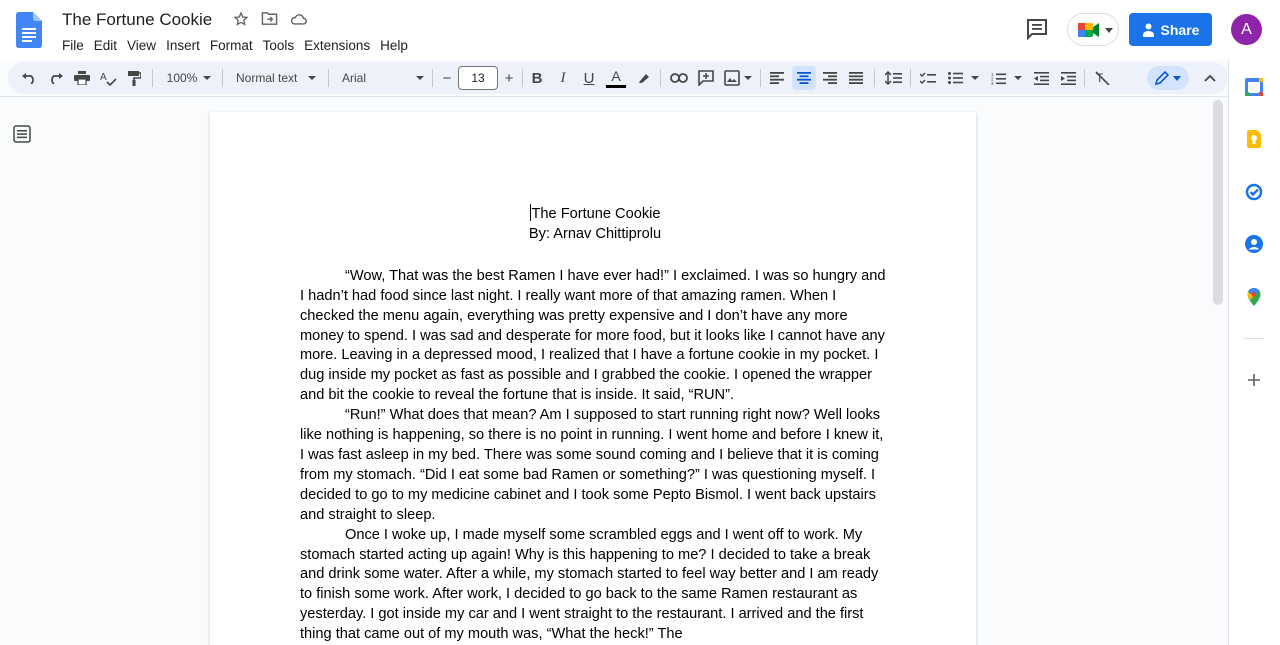 This screenshot has width=1280, height=645. Describe the element at coordinates (614, 96) in the screenshot. I see `toolbar-bottom-border` at that location.